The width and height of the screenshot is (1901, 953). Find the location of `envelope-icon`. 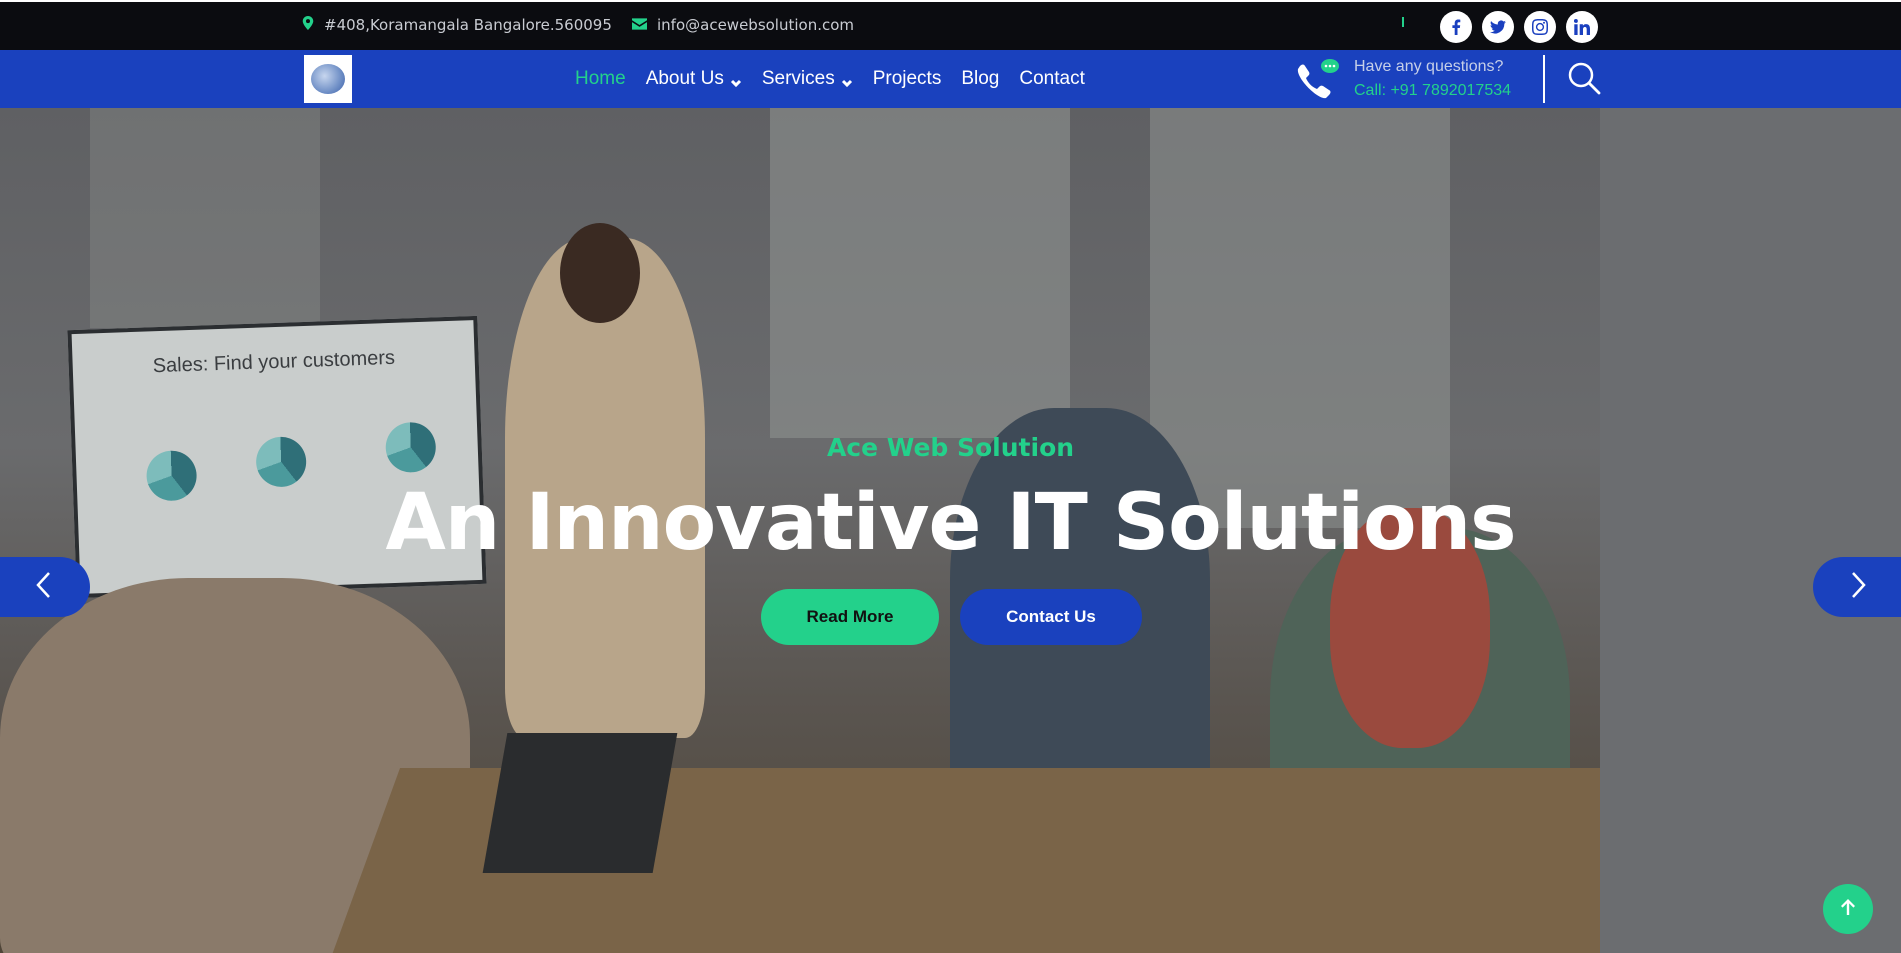

envelope-icon is located at coordinates (639, 25).